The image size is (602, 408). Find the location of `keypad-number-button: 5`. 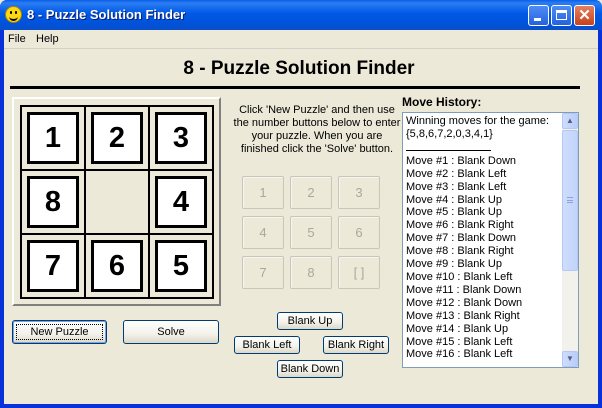

keypad-number-button: 5 is located at coordinates (311, 232).